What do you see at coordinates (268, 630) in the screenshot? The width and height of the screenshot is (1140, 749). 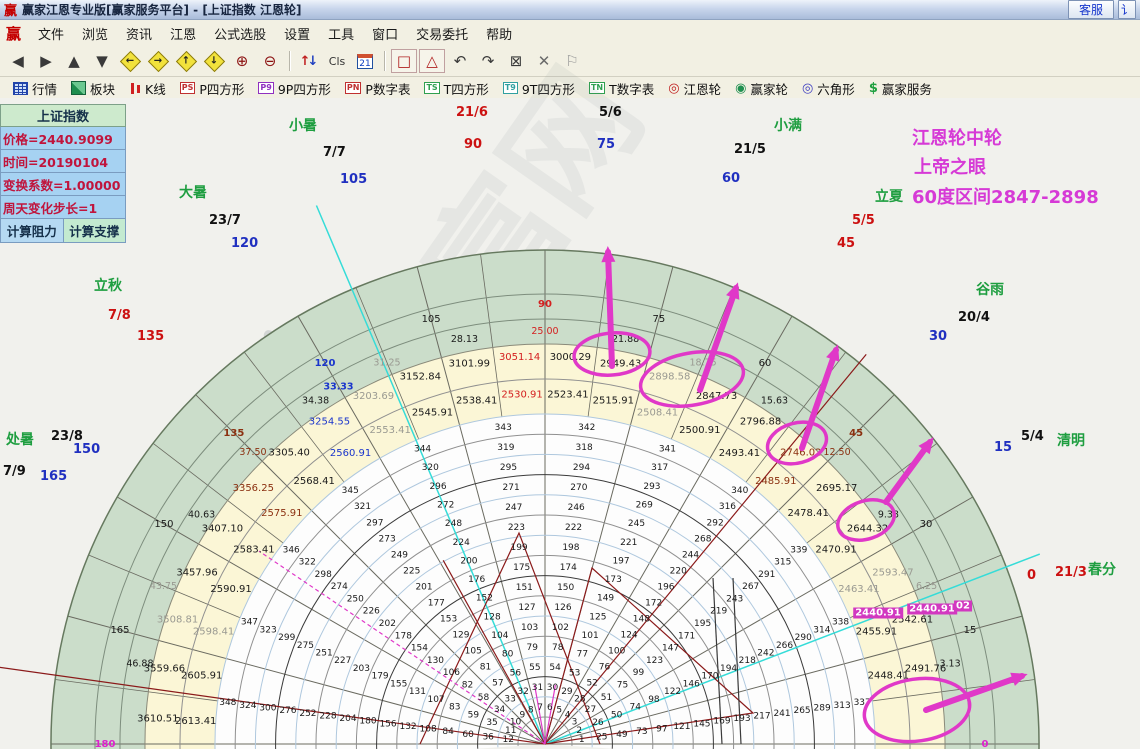 I see `svg-text: 323` at bounding box center [268, 630].